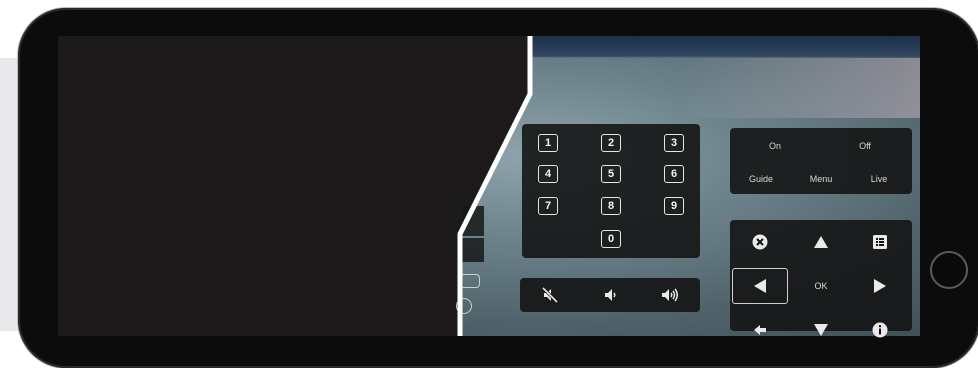 This screenshot has height=368, width=978. I want to click on key-8: 8, so click(611, 206).